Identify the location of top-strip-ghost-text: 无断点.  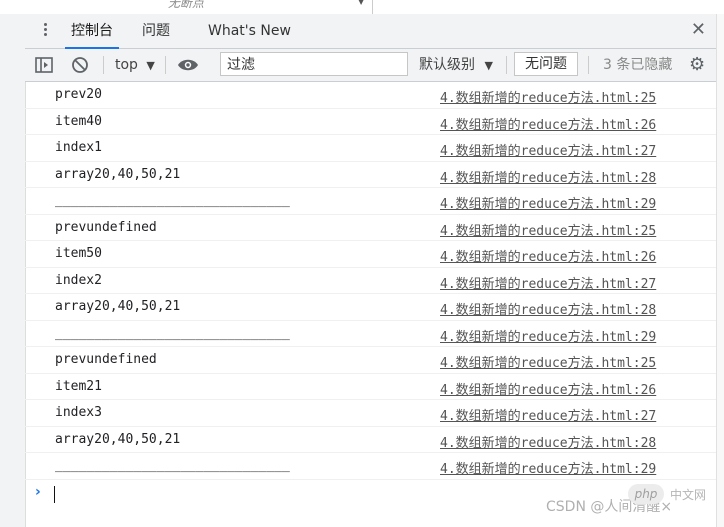
(186, 5).